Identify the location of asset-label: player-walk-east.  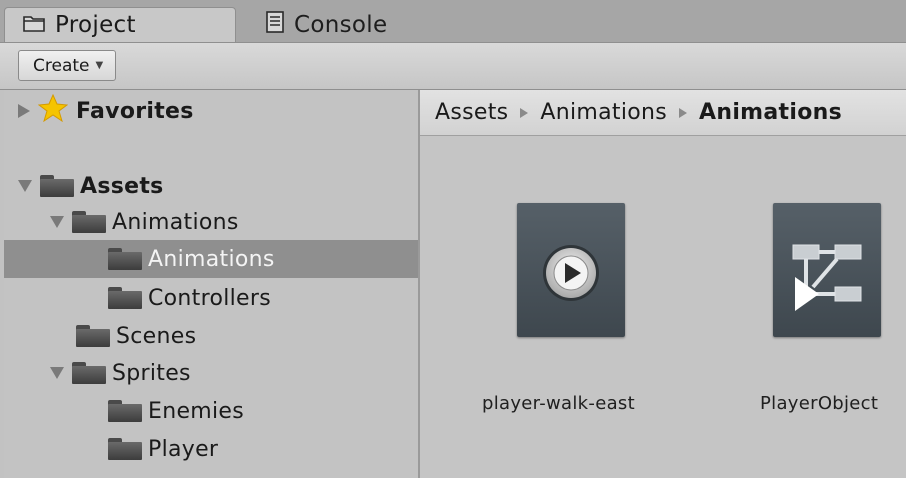
(558, 403).